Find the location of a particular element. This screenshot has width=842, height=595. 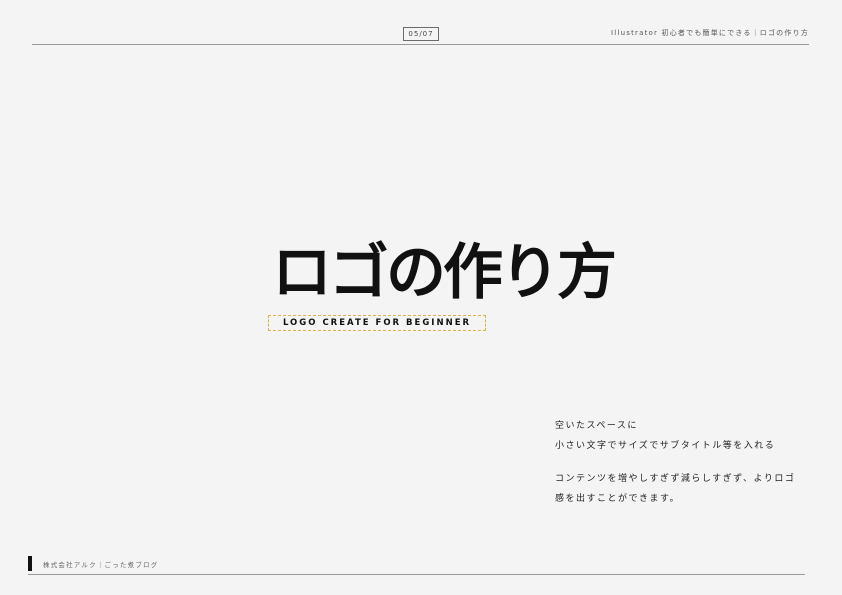

paragraph-line: 感を出すことができます。 is located at coordinates (618, 499).